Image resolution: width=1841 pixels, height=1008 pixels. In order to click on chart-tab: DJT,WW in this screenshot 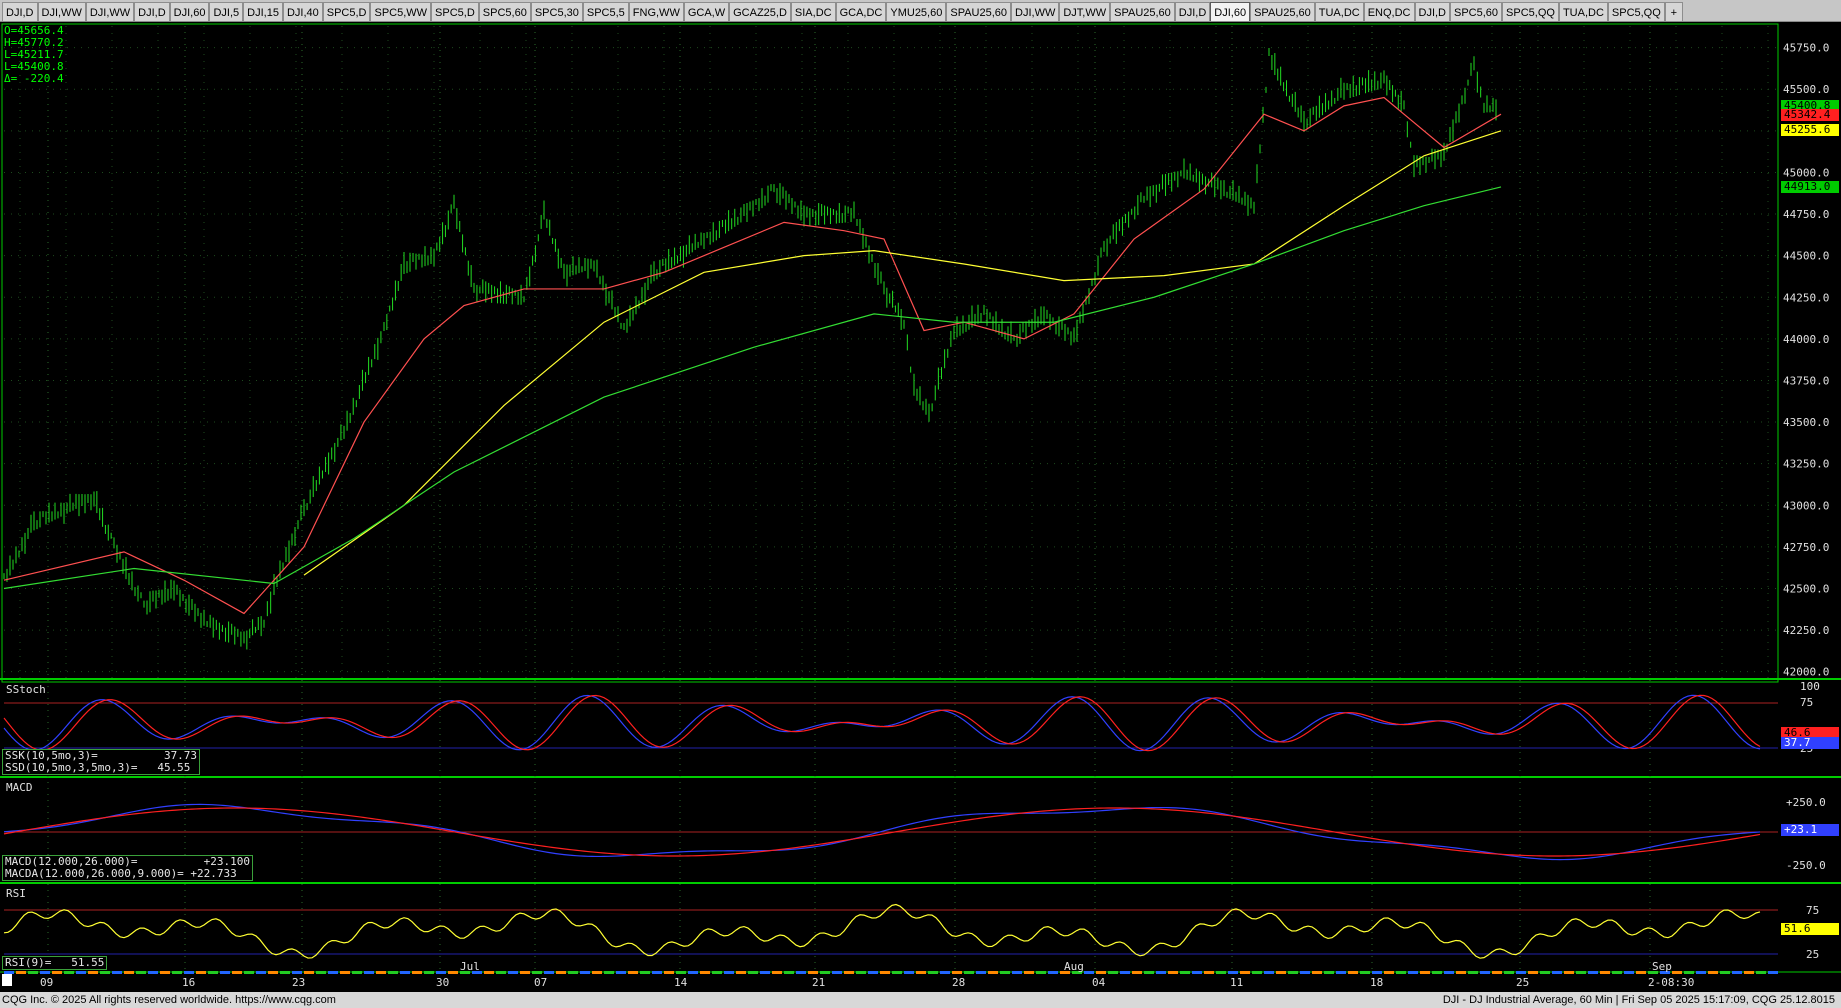, I will do `click(1085, 11)`.